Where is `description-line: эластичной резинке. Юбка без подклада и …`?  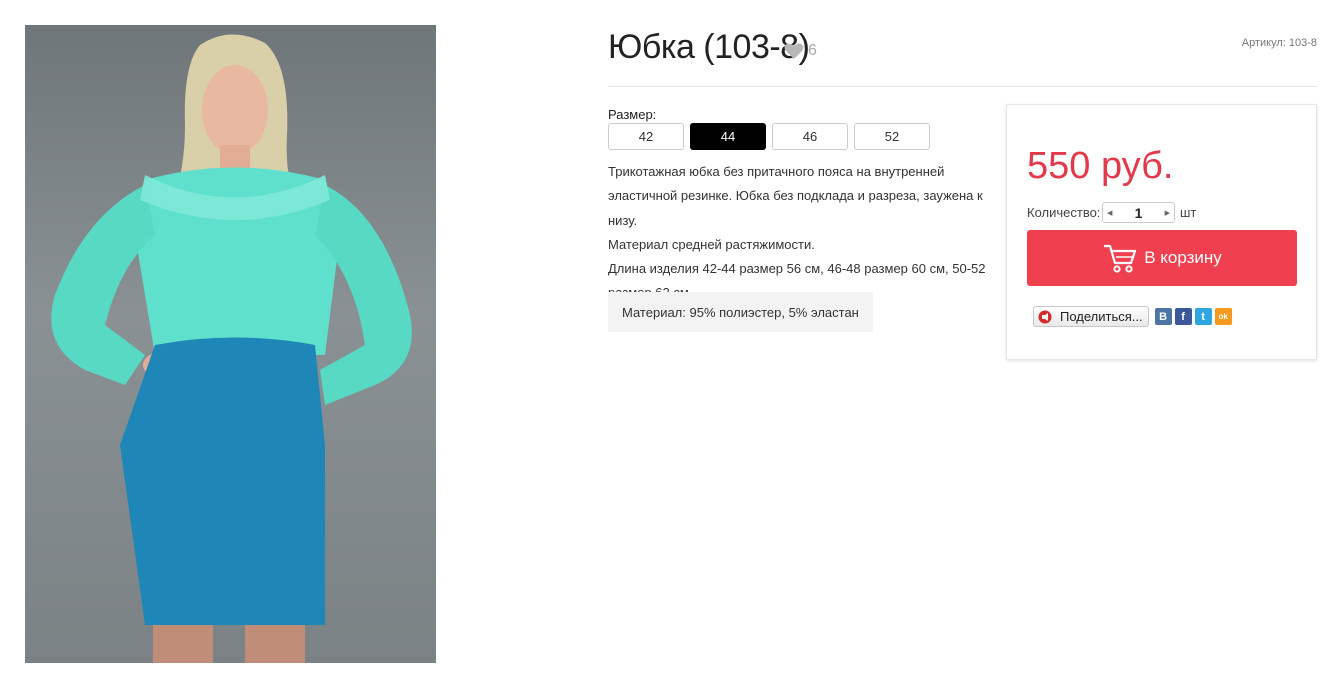
description-line: эластичной резинке. Юбка без подклада и … is located at coordinates (795, 208).